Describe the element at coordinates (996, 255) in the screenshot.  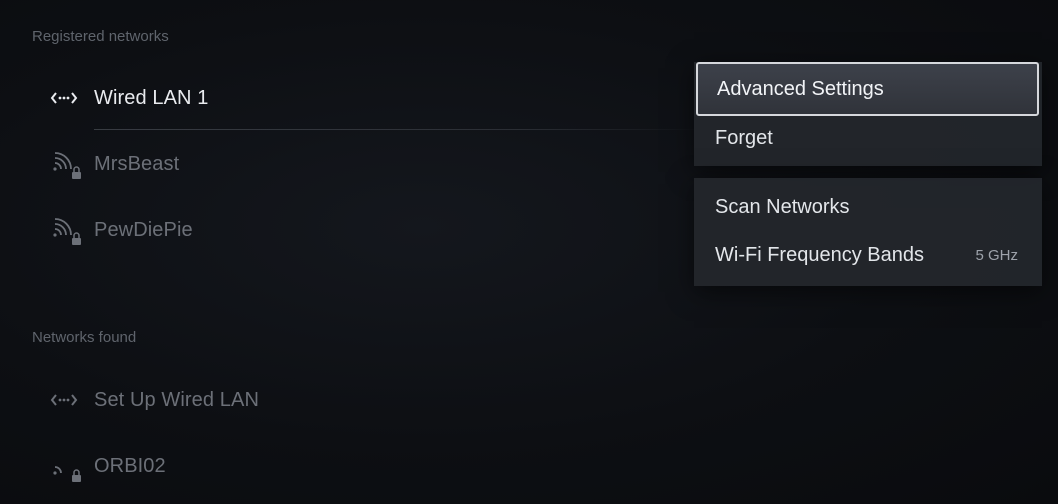
I see `frequency-band-value: 5 GHz` at that location.